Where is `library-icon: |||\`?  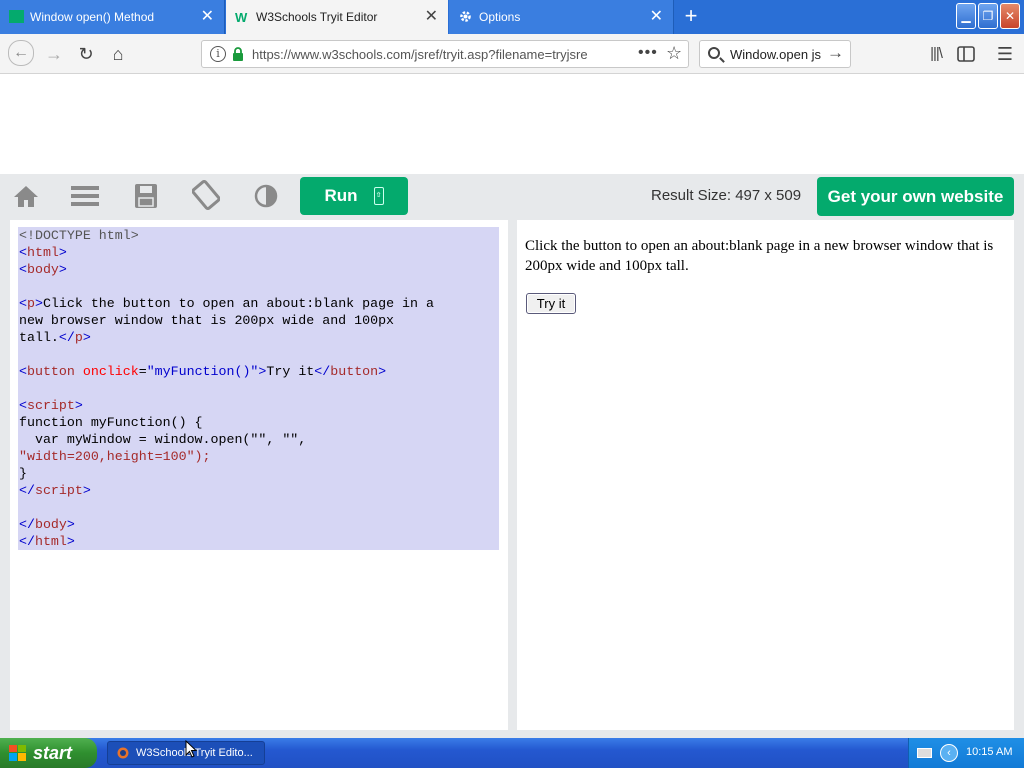 library-icon: |||\ is located at coordinates (936, 54).